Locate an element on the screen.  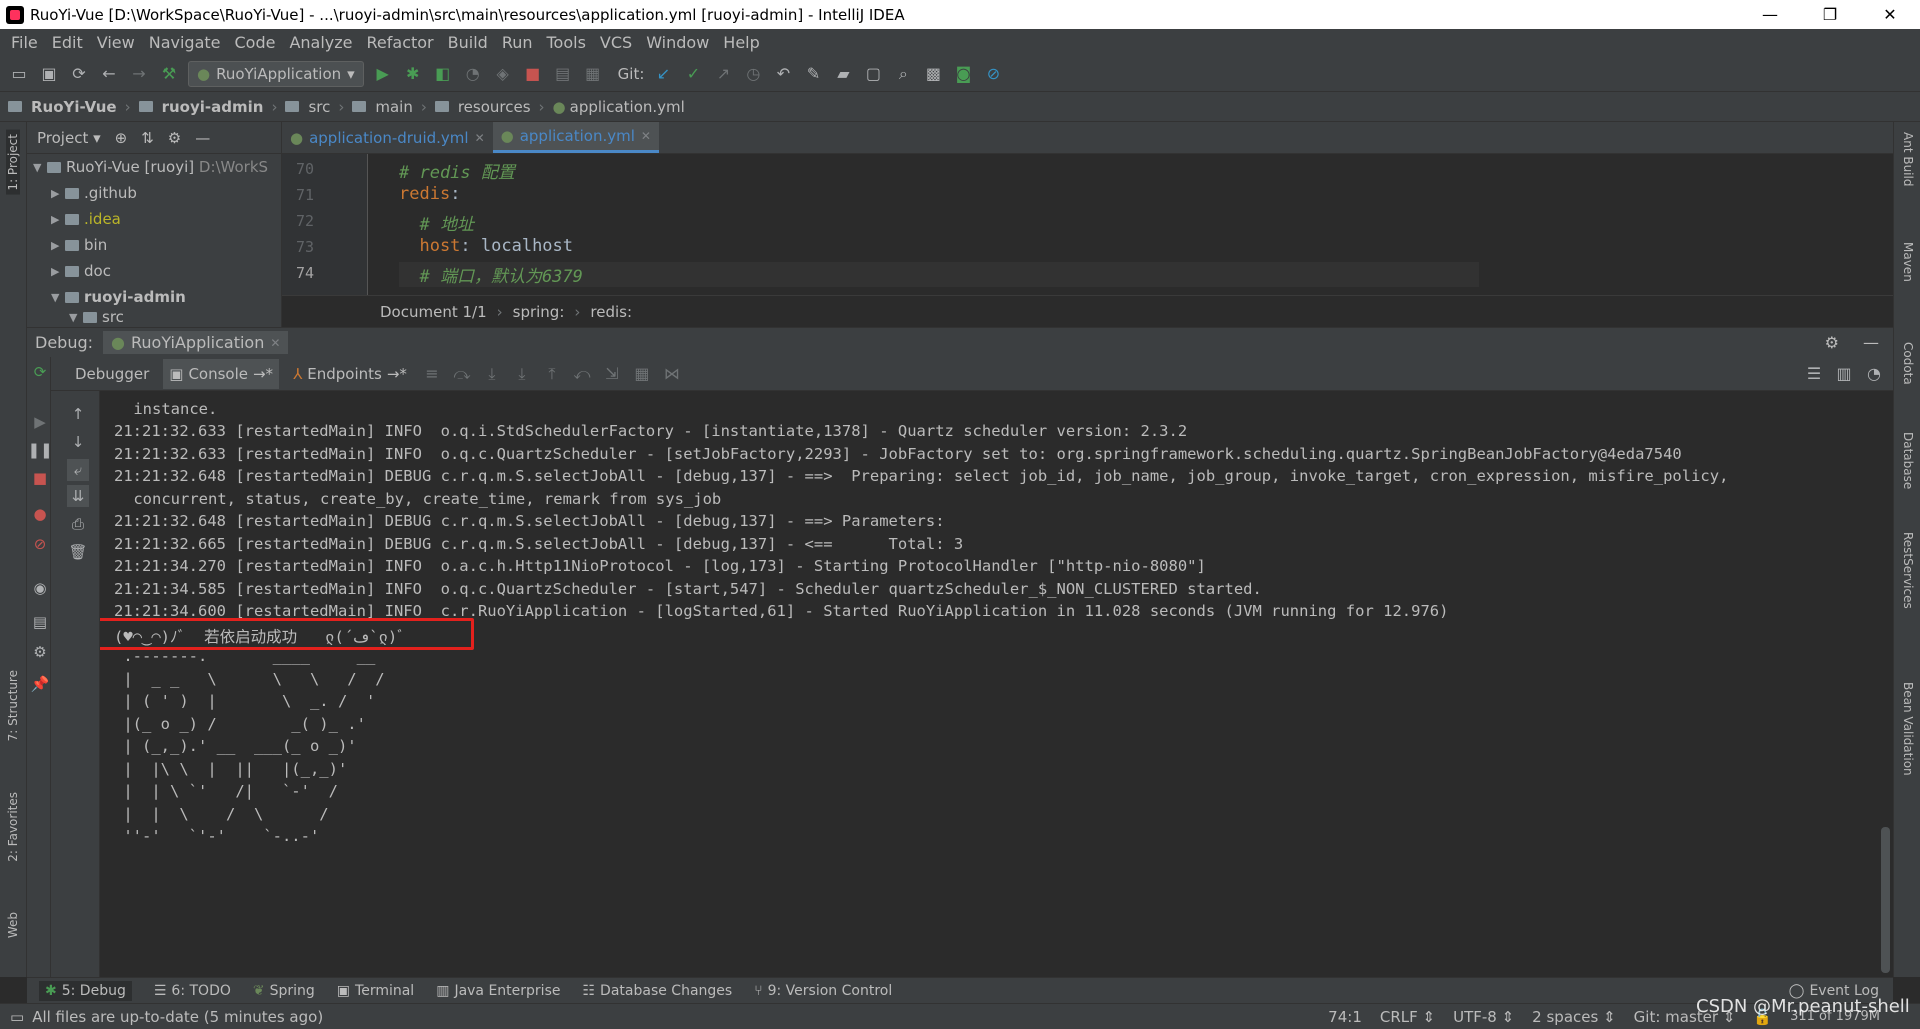
frames-icon: ≡ is located at coordinates (432, 374).